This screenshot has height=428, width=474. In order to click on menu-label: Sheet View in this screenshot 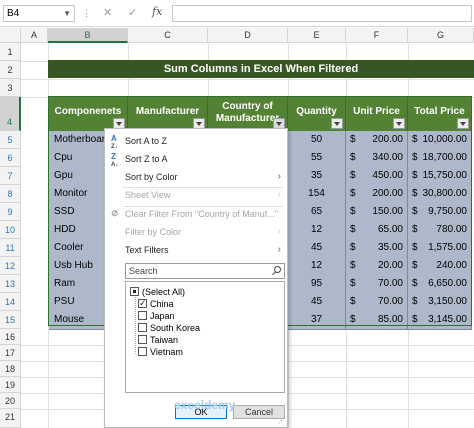, I will do `click(148, 195)`.